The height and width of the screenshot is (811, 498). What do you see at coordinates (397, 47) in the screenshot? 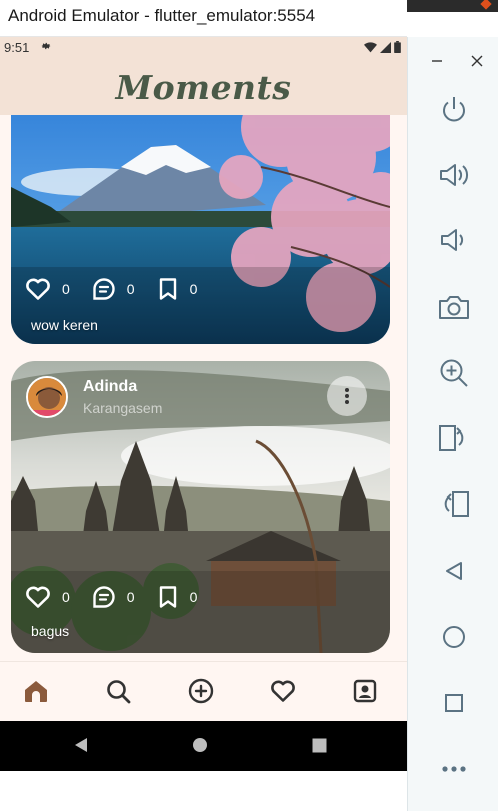
I see `battery-icon` at bounding box center [397, 47].